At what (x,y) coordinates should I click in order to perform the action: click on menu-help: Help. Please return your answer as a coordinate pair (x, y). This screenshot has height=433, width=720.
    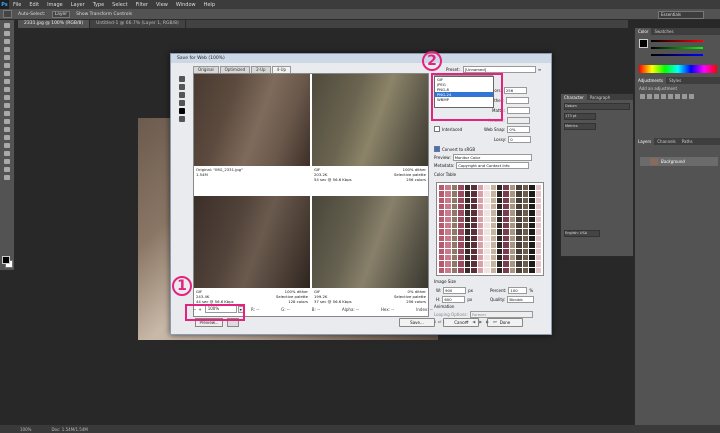
    Looking at the image, I should click on (209, 5).